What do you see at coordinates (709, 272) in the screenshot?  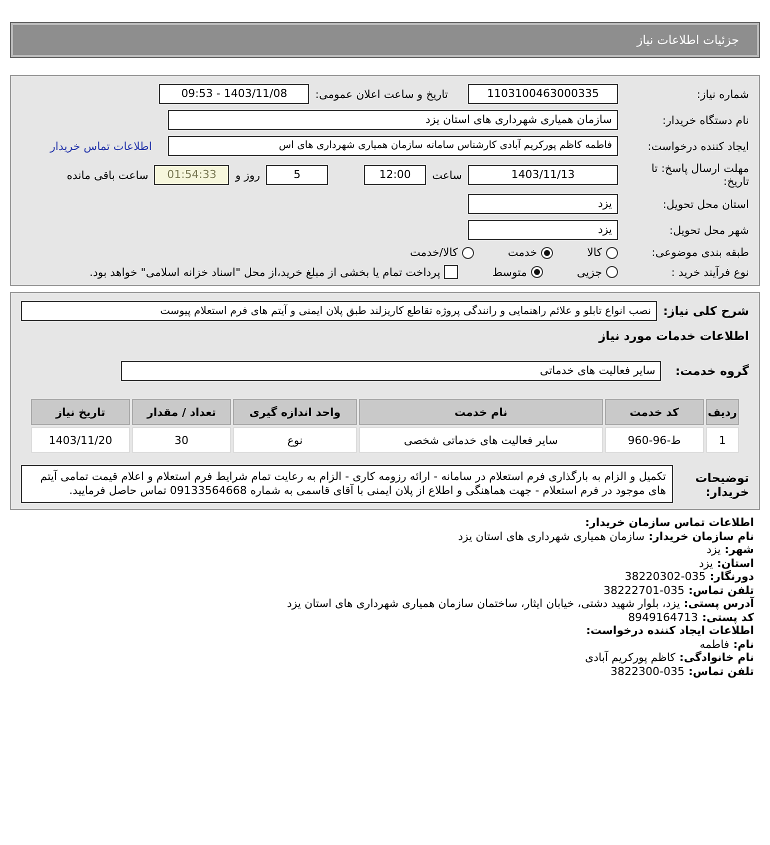 I see `field-label: نوع فرآیند خرید :` at bounding box center [709, 272].